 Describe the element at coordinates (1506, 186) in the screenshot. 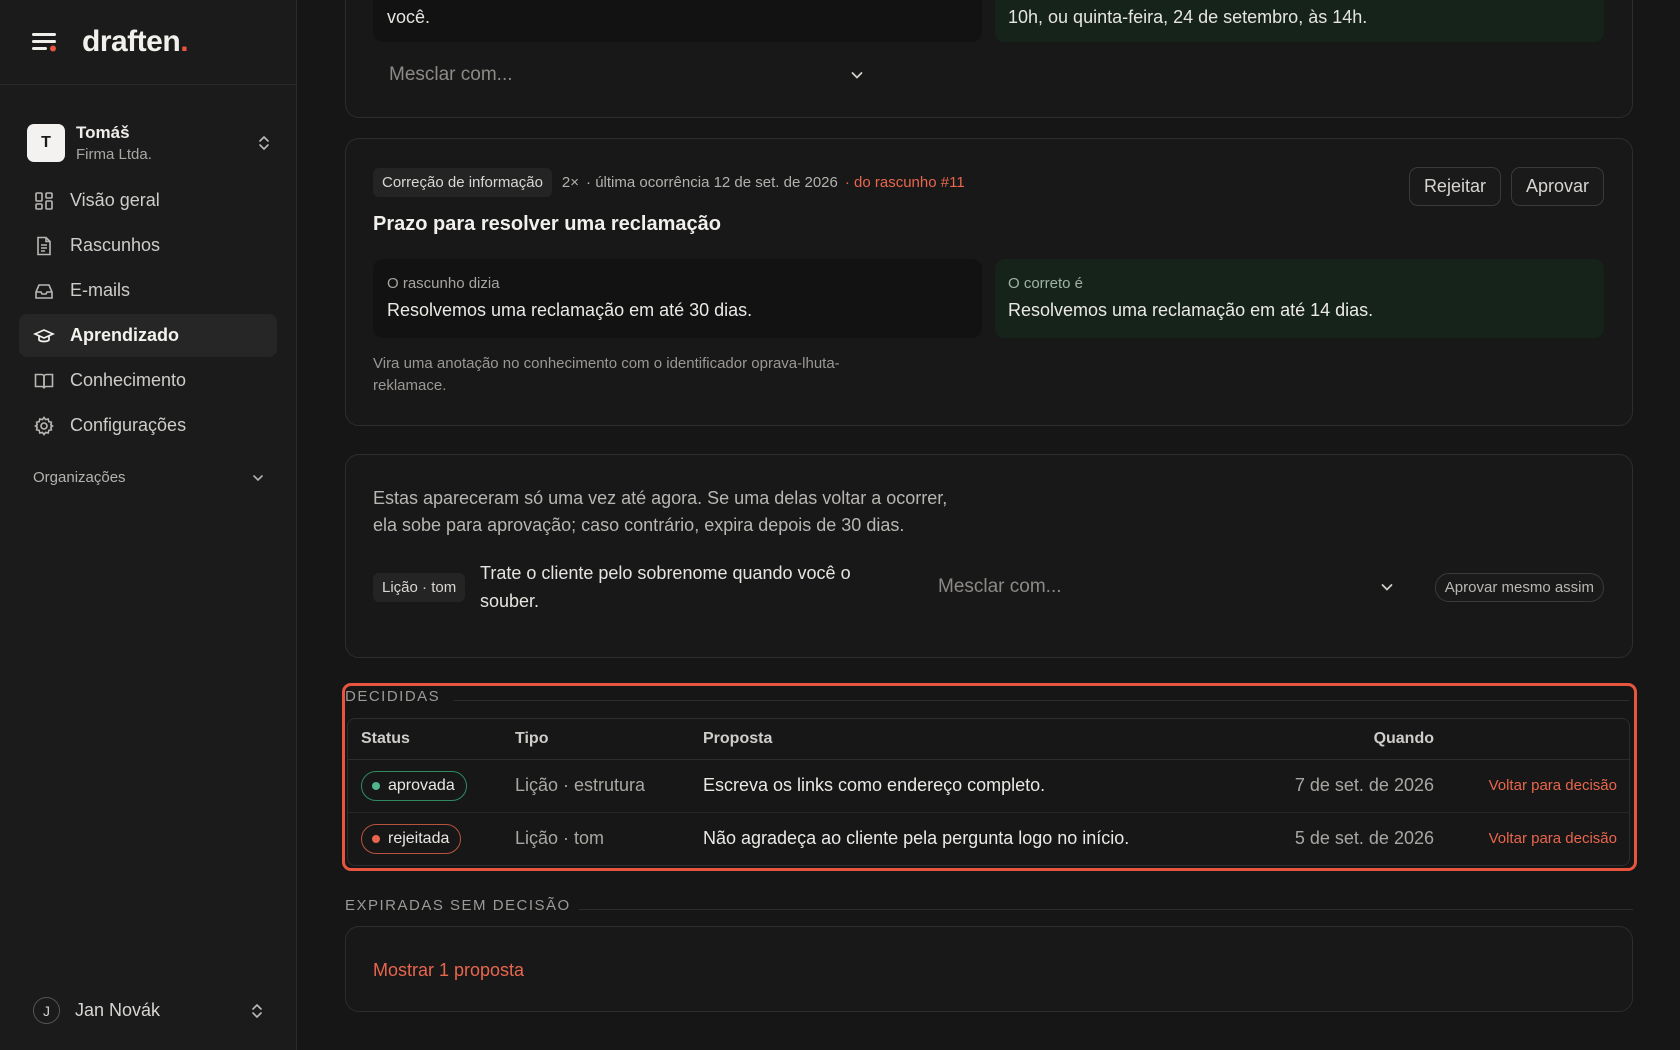

I see `proposal-actions: Rejeitar Aprovar` at that location.